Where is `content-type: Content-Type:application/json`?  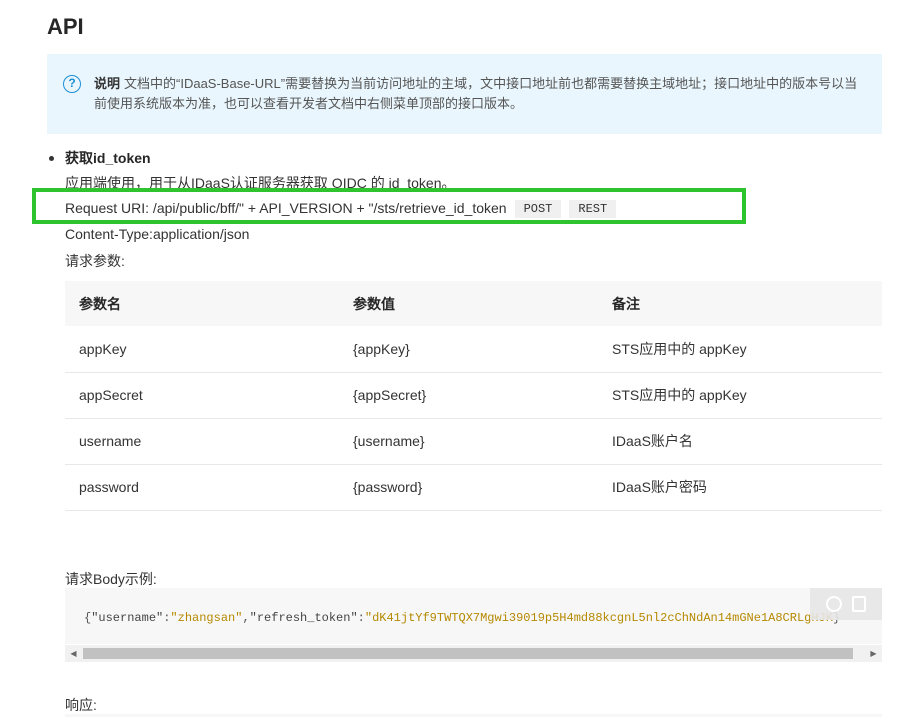
content-type: Content-Type:application/json is located at coordinates (157, 234).